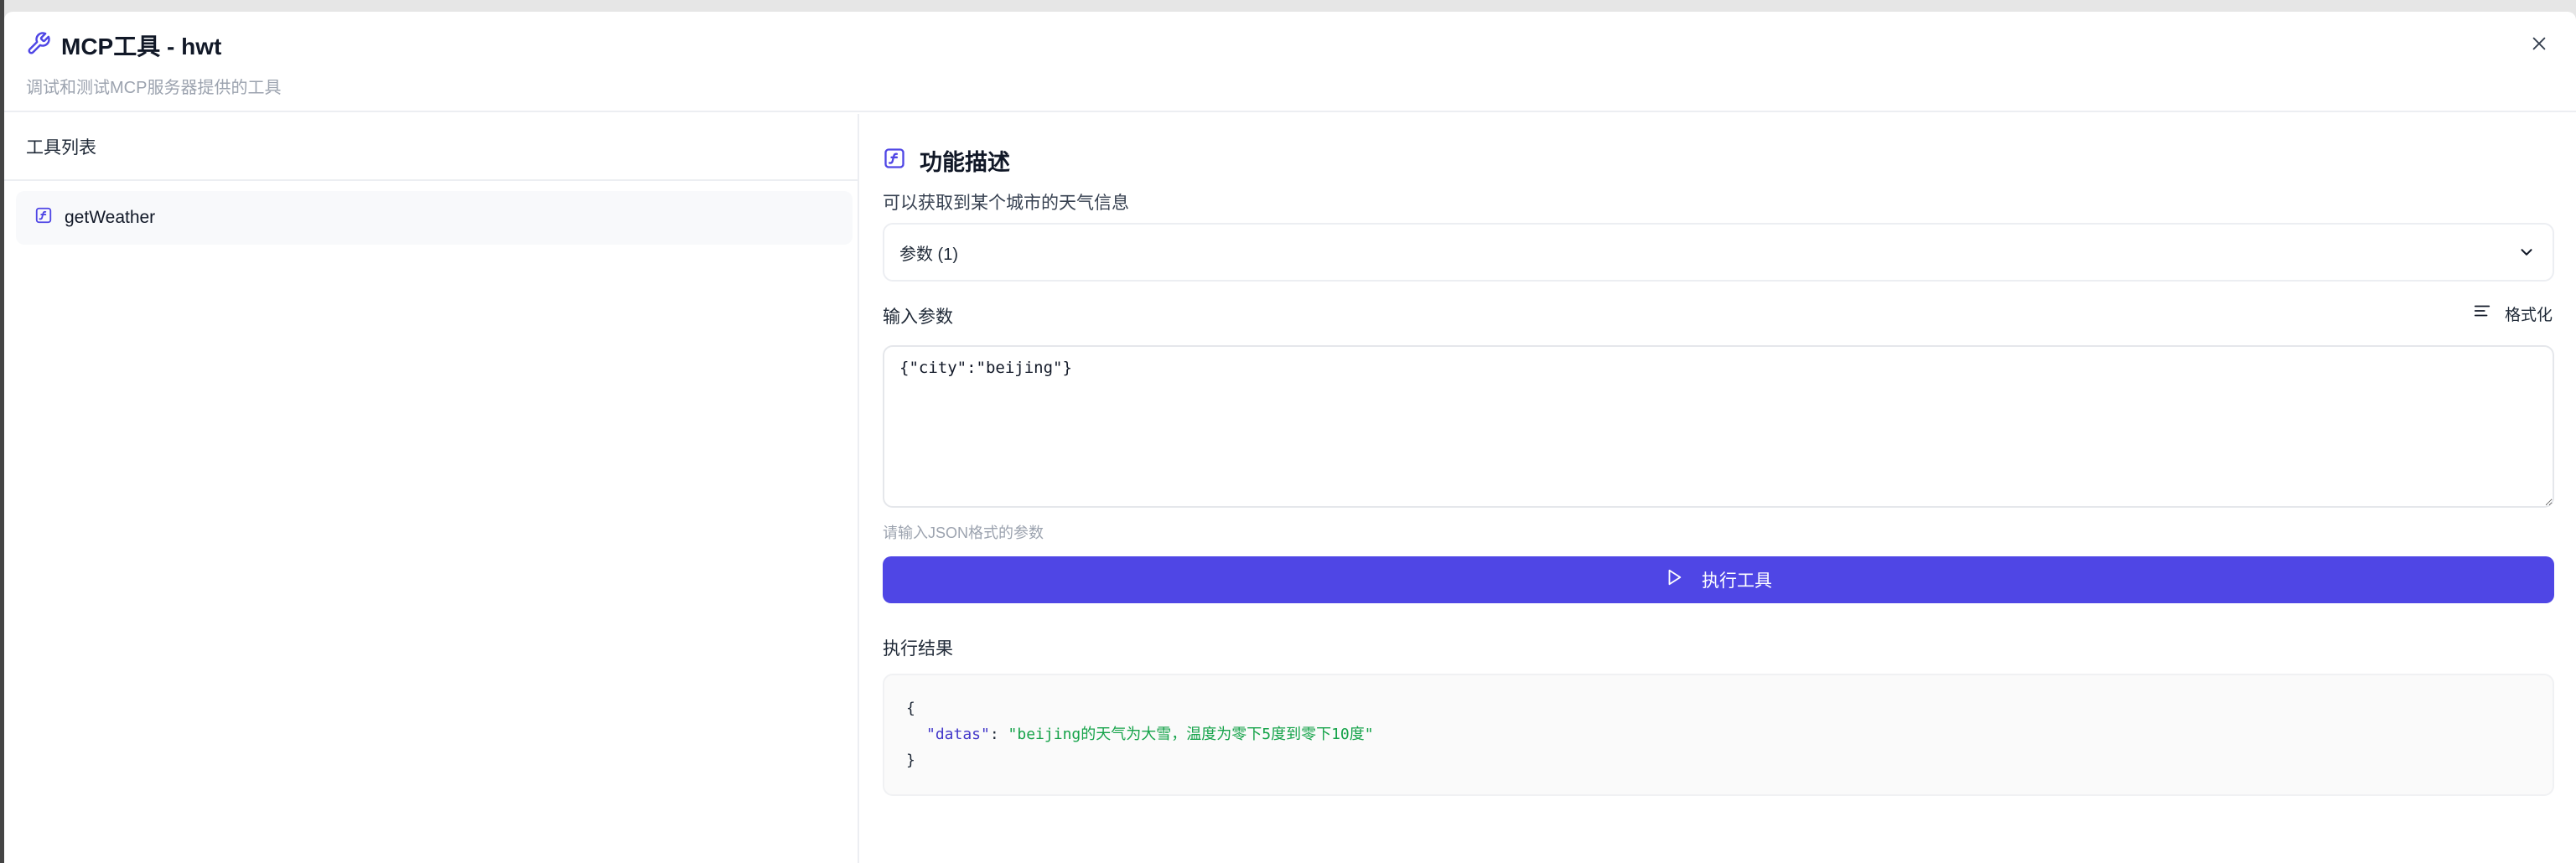 This screenshot has width=2576, height=863. Describe the element at coordinates (1719, 426) in the screenshot. I see `json-params-input` at that location.